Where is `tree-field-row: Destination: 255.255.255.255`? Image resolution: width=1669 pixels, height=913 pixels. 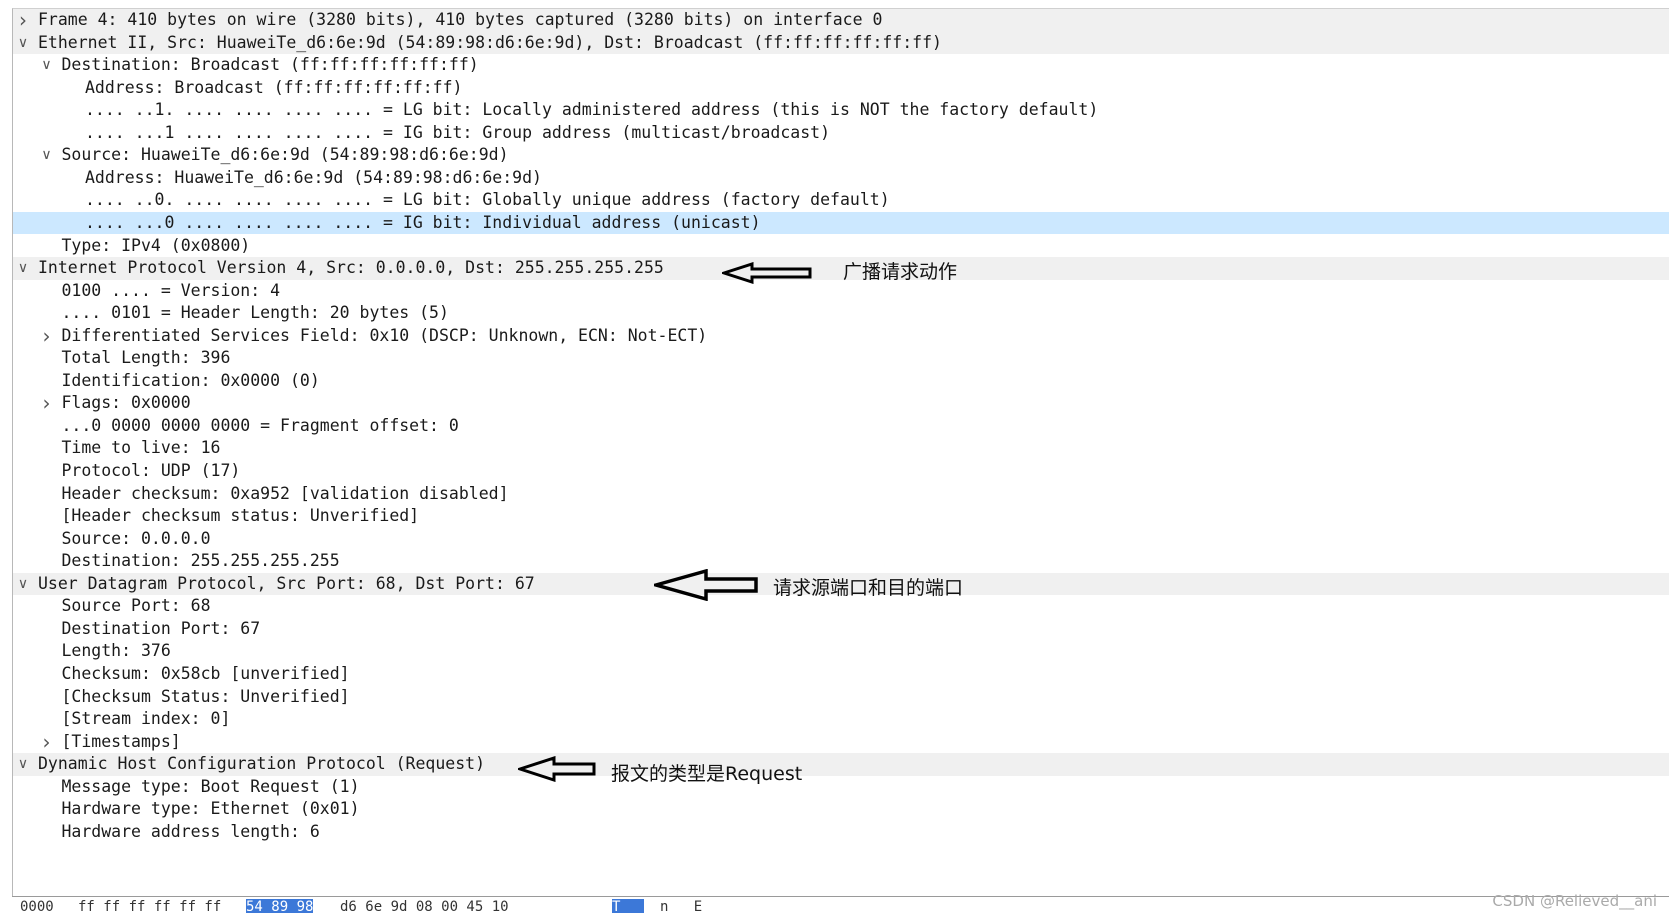 tree-field-row: Destination: 255.255.255.255 is located at coordinates (841, 561).